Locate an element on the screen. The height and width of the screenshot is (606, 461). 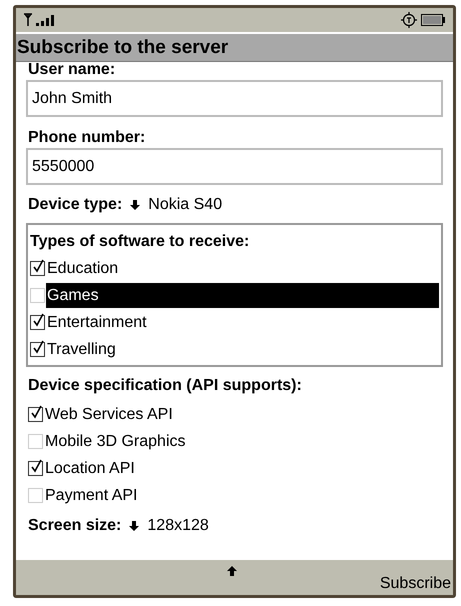
option-label: Games is located at coordinates (242, 295).